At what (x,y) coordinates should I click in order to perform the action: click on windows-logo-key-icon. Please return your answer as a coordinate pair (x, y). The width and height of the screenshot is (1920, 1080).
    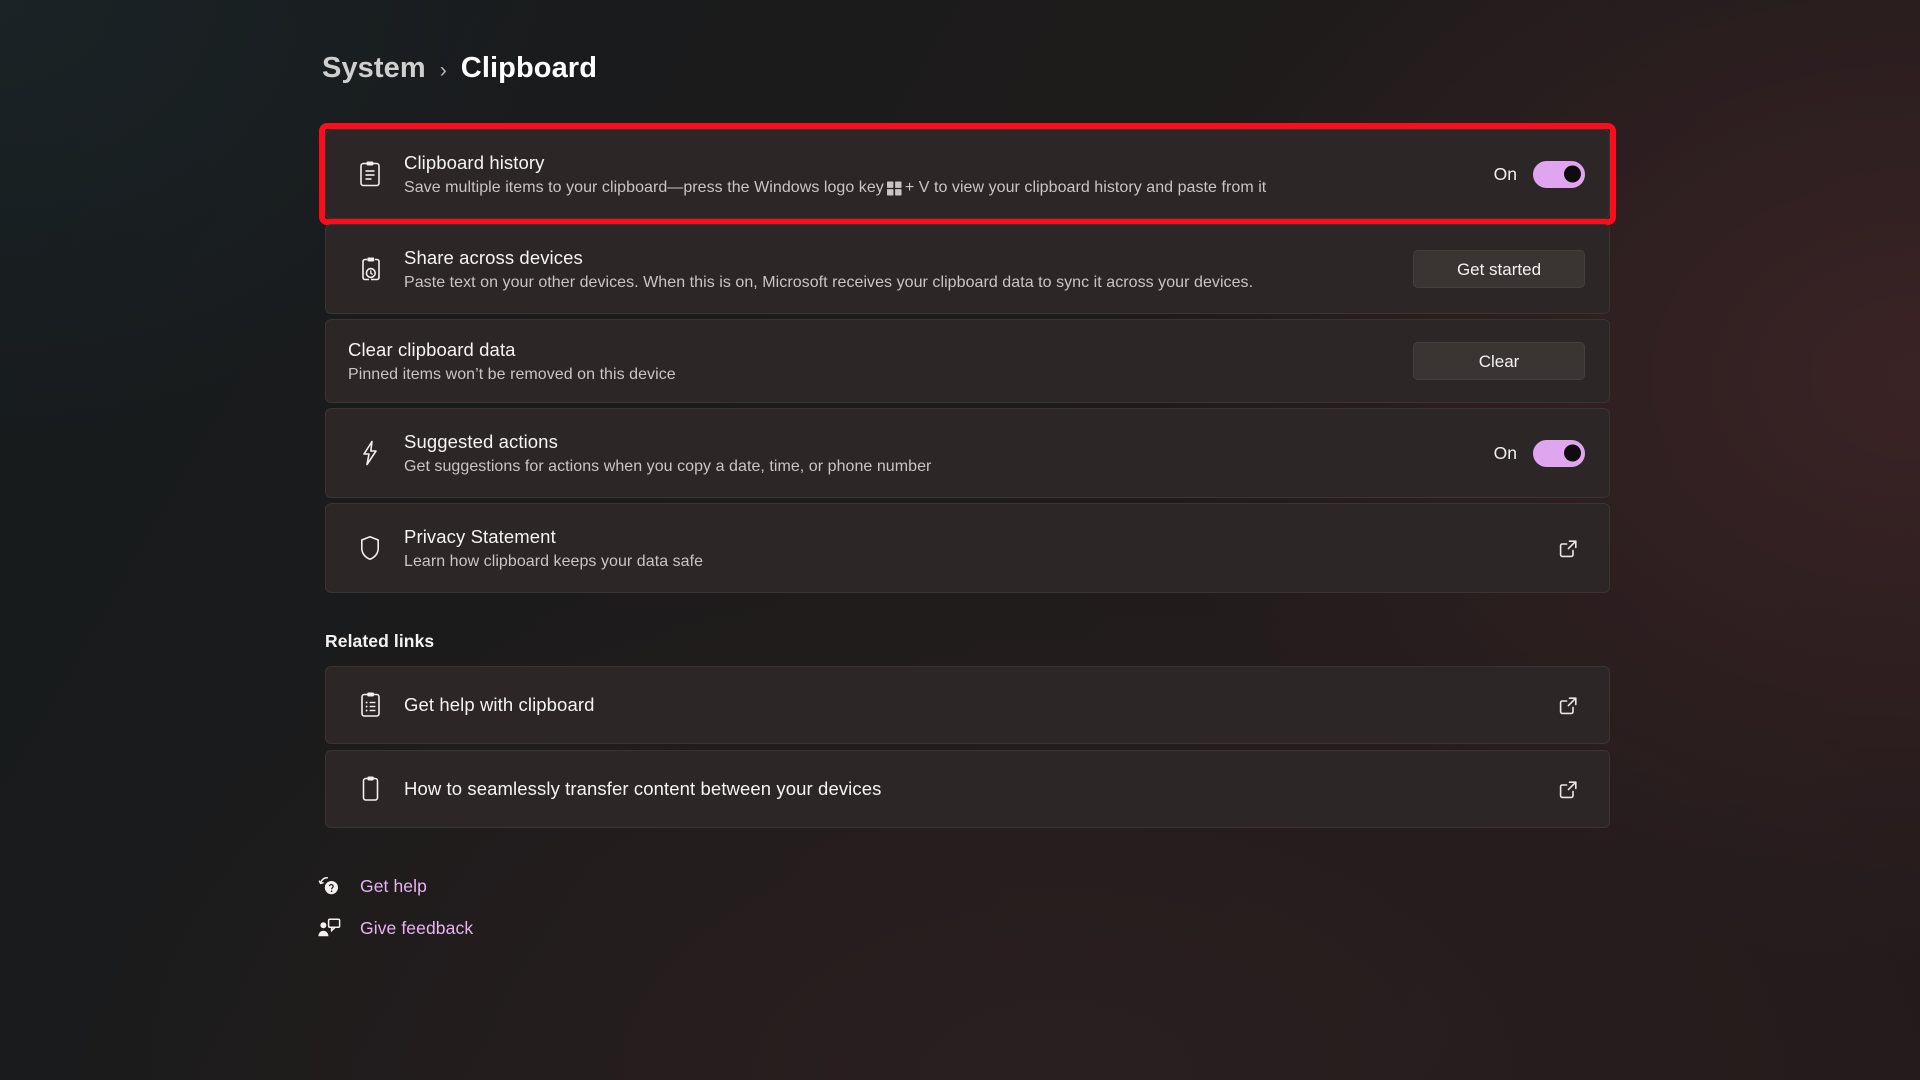
    Looking at the image, I should click on (894, 188).